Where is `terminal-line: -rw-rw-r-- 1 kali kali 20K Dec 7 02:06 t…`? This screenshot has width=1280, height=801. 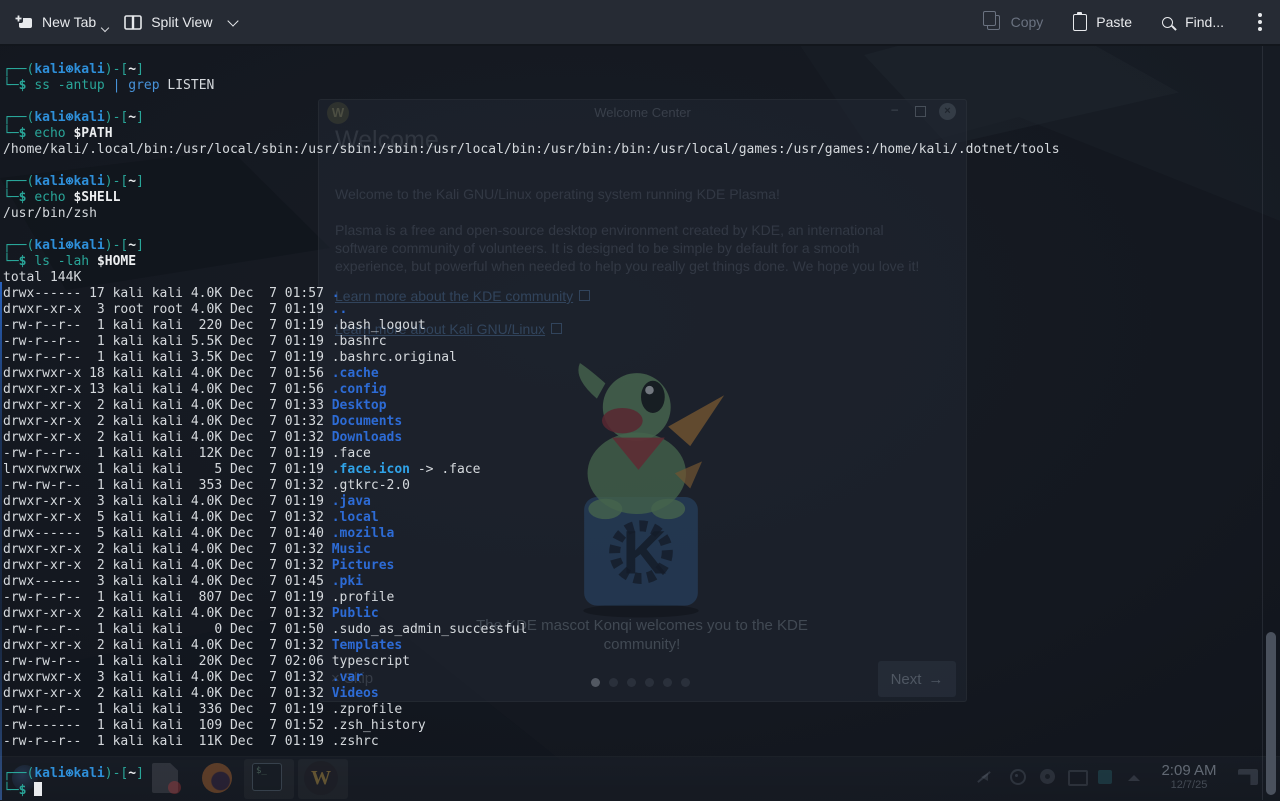
terminal-line: -rw-rw-r-- 1 kali kali 20K Dec 7 02:06 t… is located at coordinates (207, 661).